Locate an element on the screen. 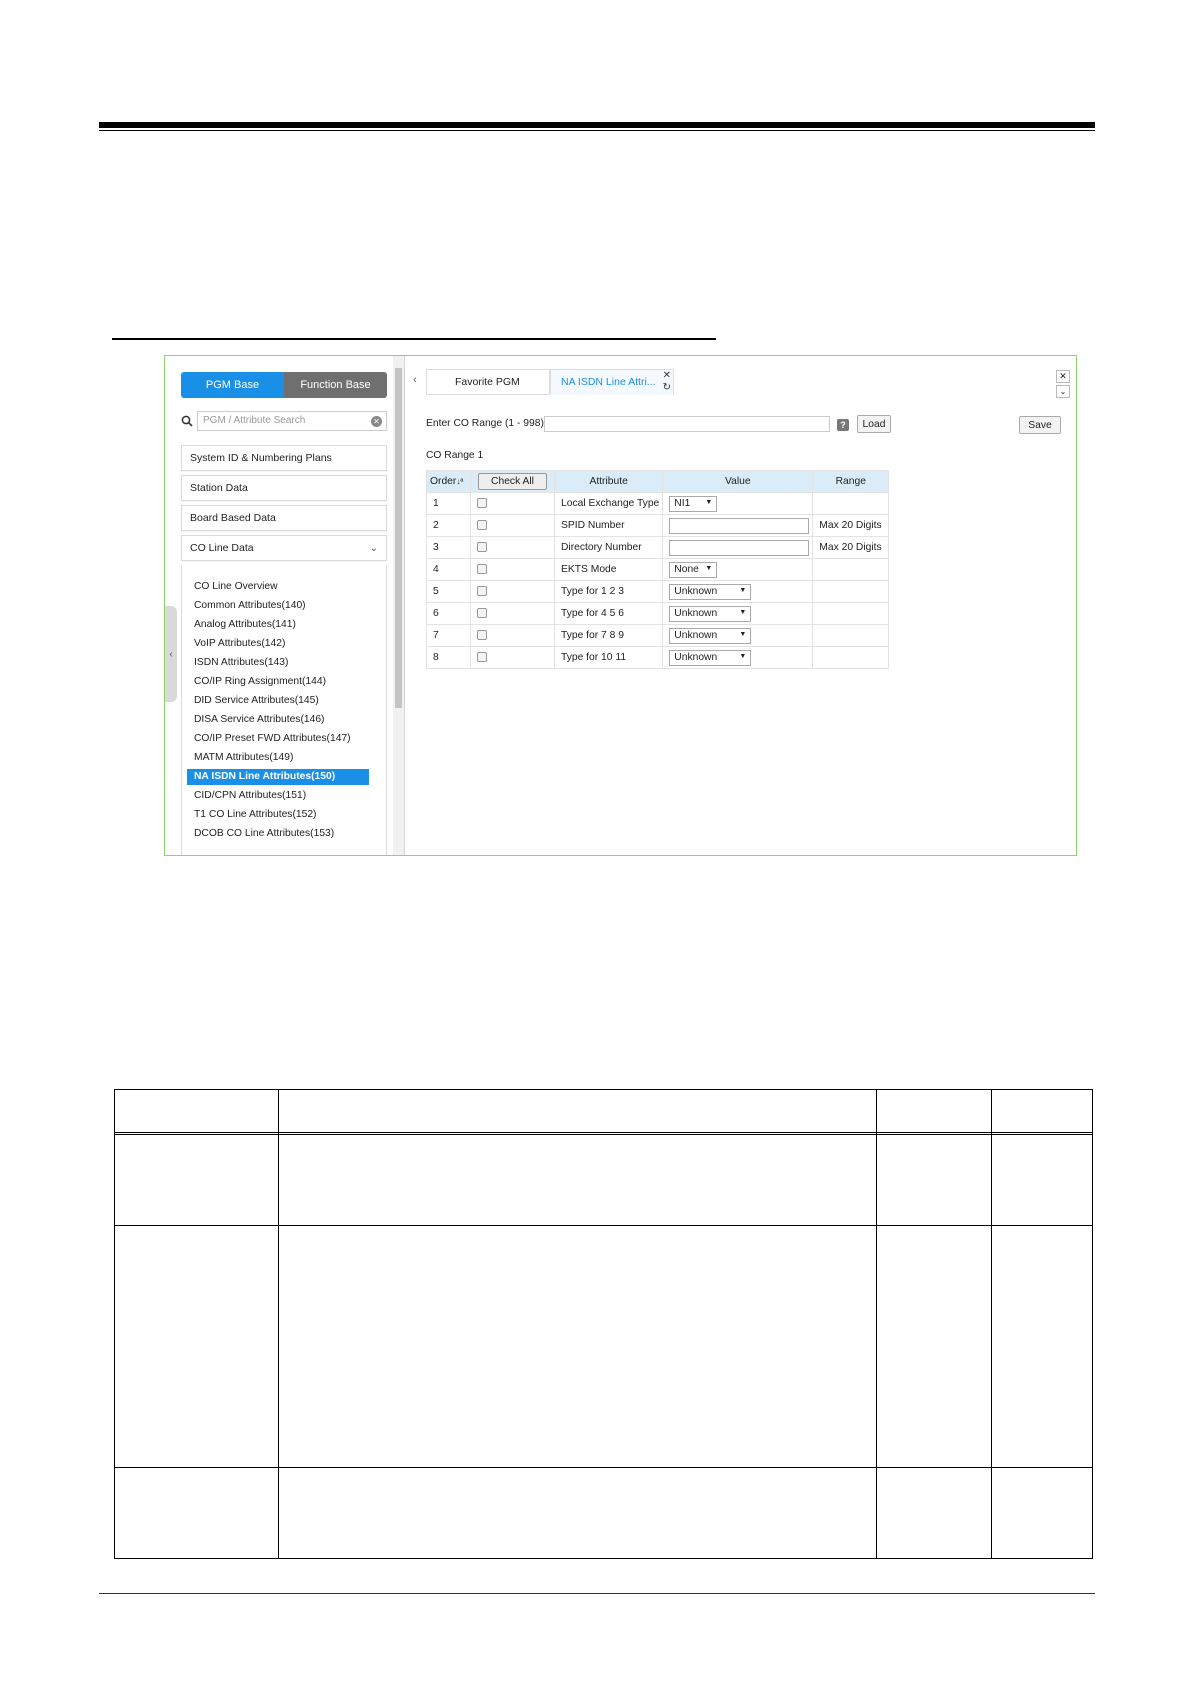 The height and width of the screenshot is (1684, 1191). local-exchange-type-select: NI1 ▼ is located at coordinates (693, 503).